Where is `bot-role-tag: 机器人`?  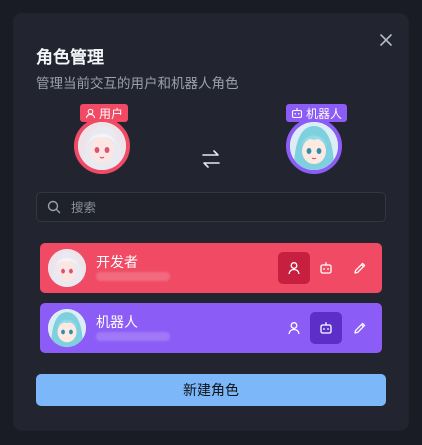
bot-role-tag: 机器人 is located at coordinates (317, 113).